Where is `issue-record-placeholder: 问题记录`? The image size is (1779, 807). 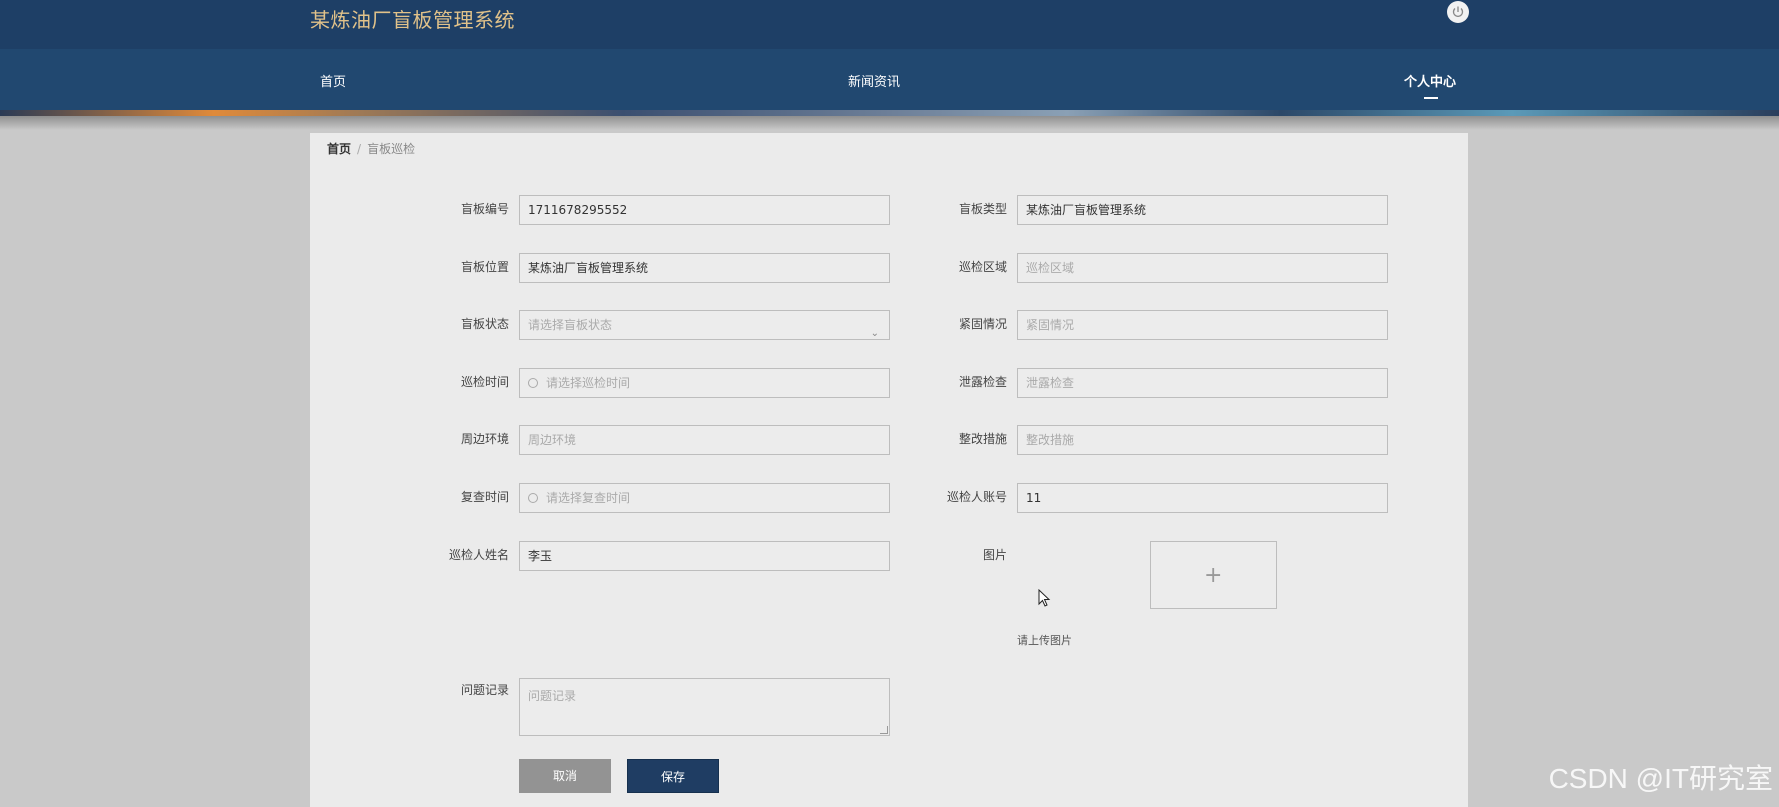 issue-record-placeholder: 问题记录 is located at coordinates (552, 696).